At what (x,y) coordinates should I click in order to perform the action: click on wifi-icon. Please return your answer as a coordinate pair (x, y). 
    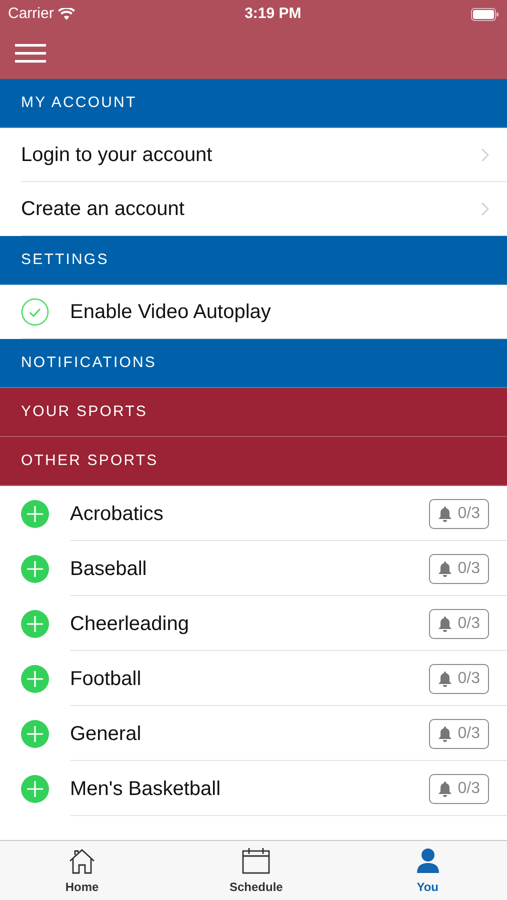
    Looking at the image, I should click on (66, 14).